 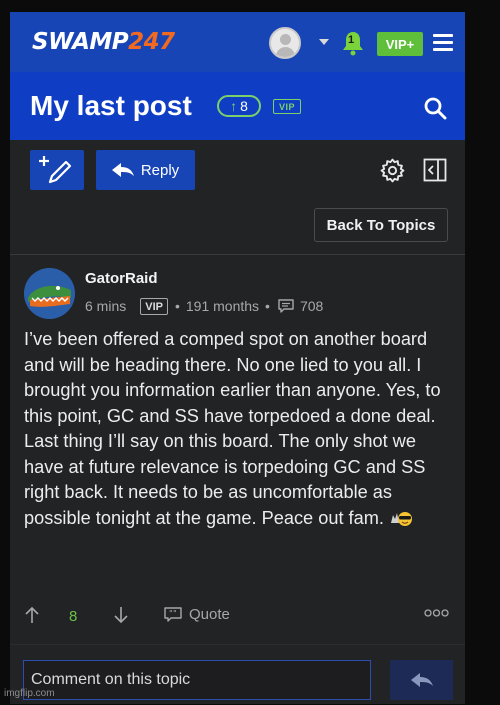 What do you see at coordinates (400, 44) in the screenshot?
I see `vip-plus-button: VIP+` at bounding box center [400, 44].